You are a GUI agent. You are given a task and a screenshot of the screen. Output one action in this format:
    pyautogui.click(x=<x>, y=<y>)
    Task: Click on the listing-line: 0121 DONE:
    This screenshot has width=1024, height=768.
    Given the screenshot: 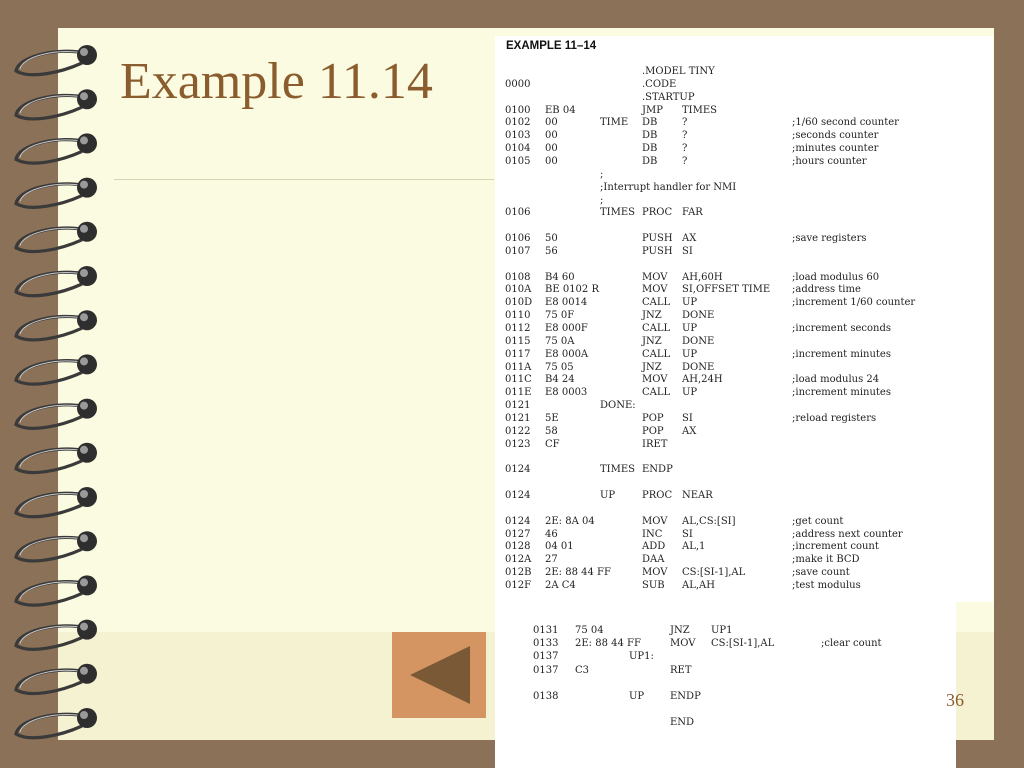 What is the action you would take?
    pyautogui.click(x=744, y=405)
    